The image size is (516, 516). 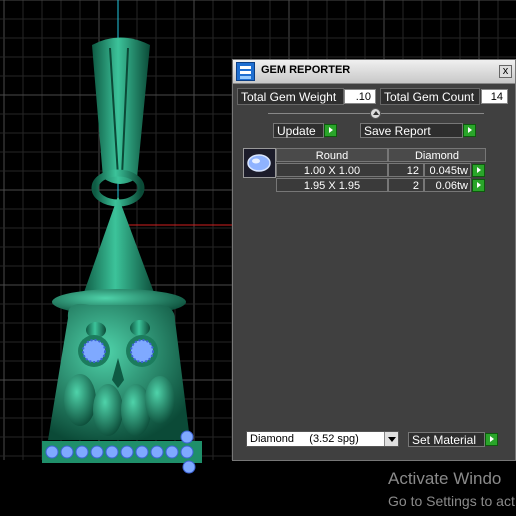 I want to click on total-gem-count-value: 14, so click(x=494, y=96).